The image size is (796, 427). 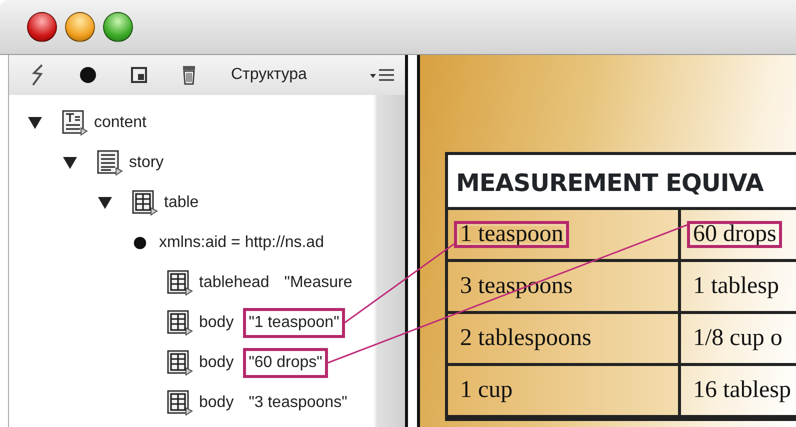 What do you see at coordinates (38, 75) in the screenshot?
I see `lightning-icon` at bounding box center [38, 75].